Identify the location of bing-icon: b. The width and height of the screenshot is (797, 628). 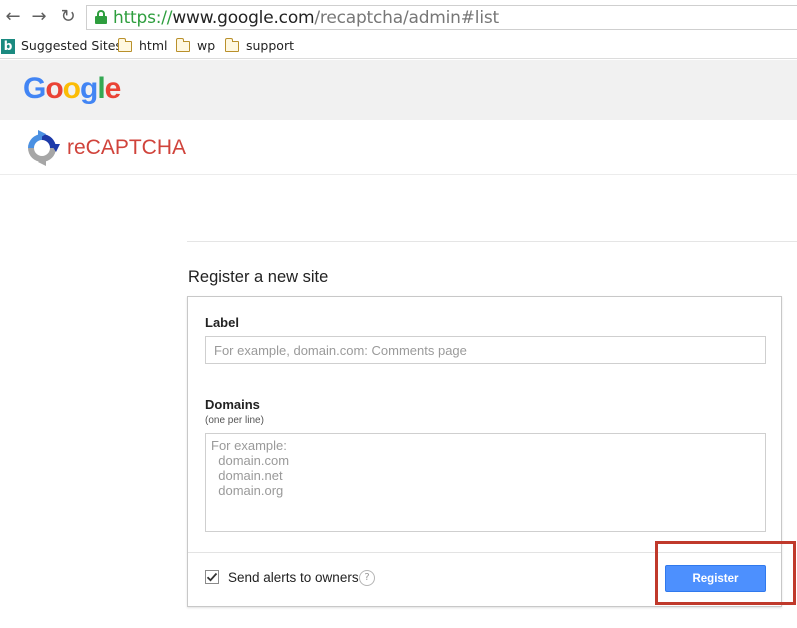
(8, 46).